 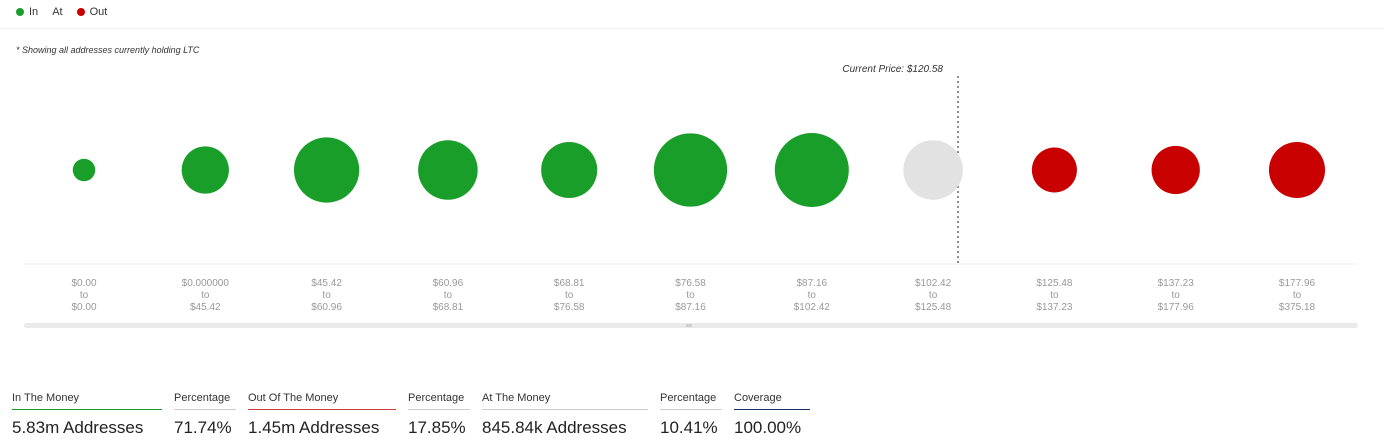 What do you see at coordinates (772, 401) in the screenshot?
I see `stat-label: Coverage` at bounding box center [772, 401].